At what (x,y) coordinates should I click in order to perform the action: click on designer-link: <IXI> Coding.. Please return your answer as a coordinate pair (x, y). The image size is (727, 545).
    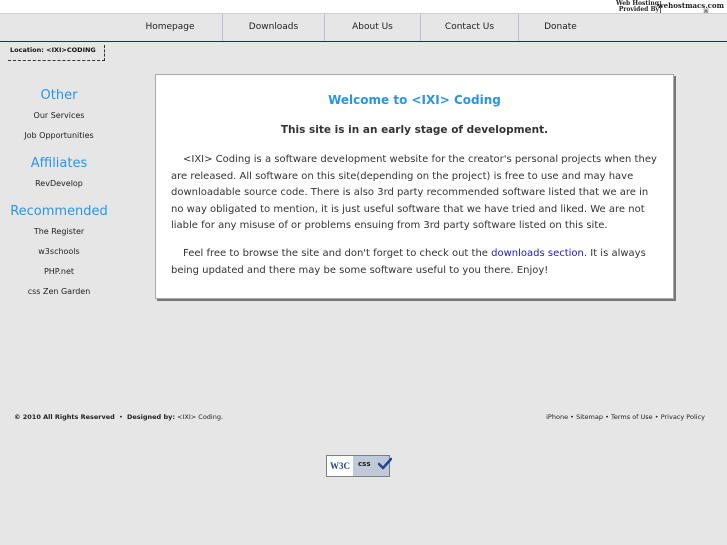
    Looking at the image, I should click on (200, 417).